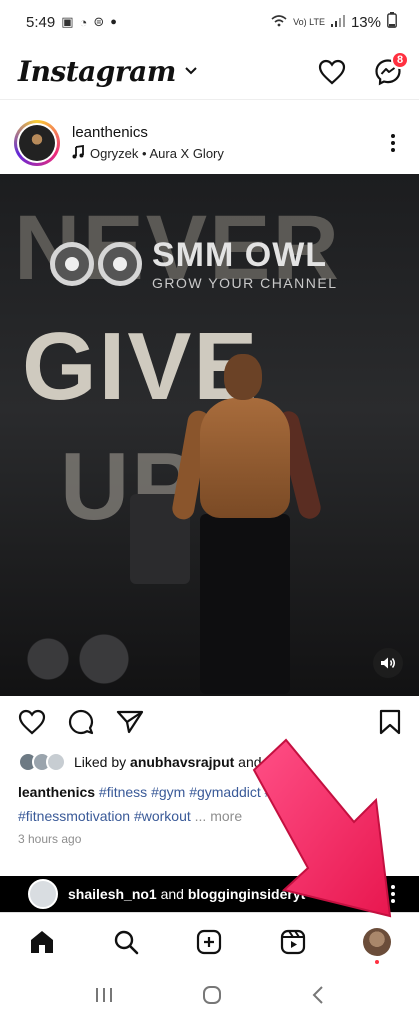 The width and height of the screenshot is (419, 1024). I want to click on watermark-subtitle: GROW YOUR CHANNEL, so click(245, 283).